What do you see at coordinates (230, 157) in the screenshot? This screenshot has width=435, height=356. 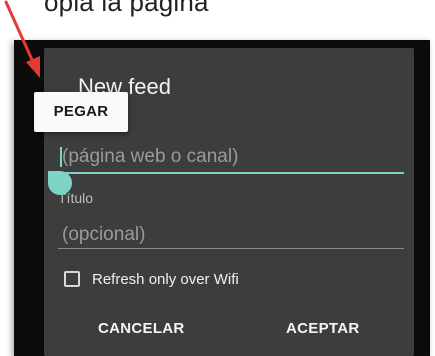 I see `feed-url-input` at bounding box center [230, 157].